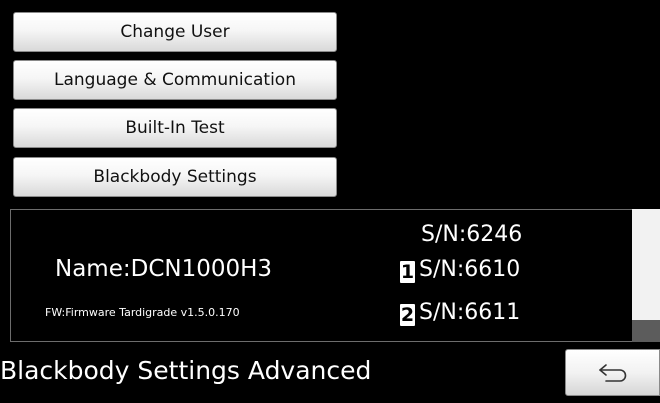  I want to click on device-name: Name:DCN1000H3, so click(164, 269).